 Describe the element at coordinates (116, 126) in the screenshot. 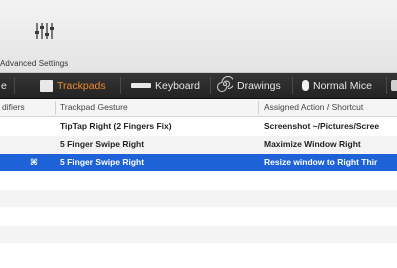

I see `row-gesture: TipTap Right (2 Fingers Fix)` at that location.